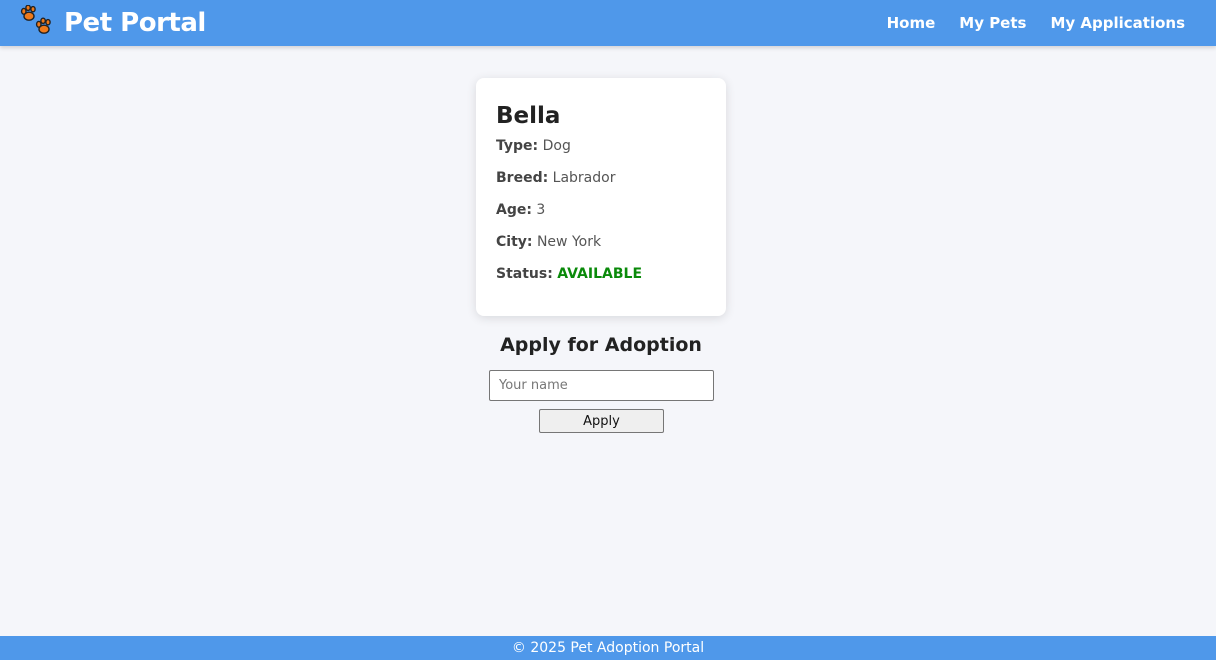 The width and height of the screenshot is (1216, 660). I want to click on nav-link-my-pets: My Pets, so click(992, 23).